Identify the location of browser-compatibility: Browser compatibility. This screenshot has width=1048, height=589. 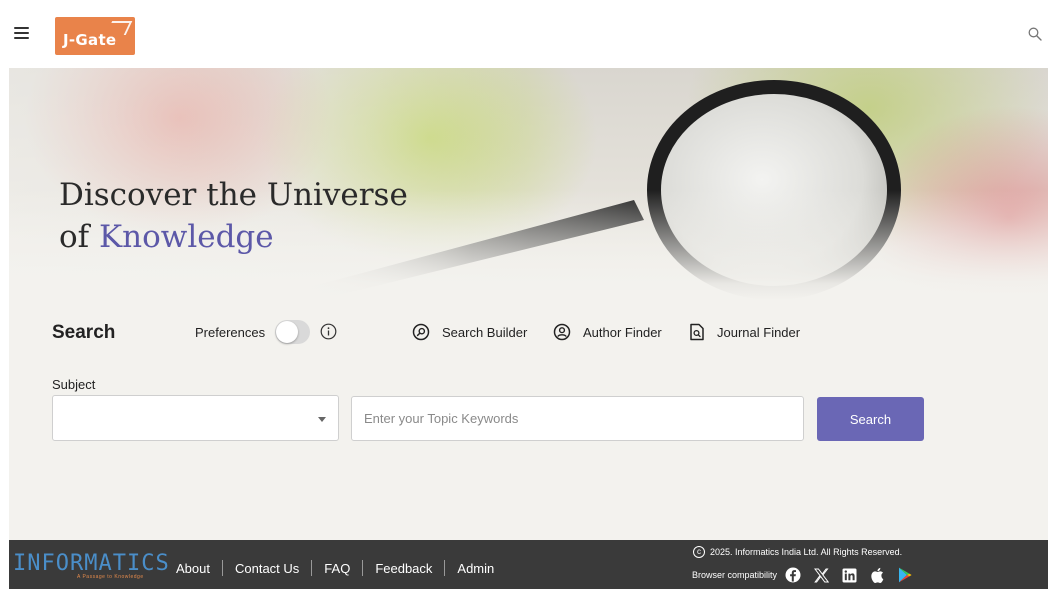
(808, 575).